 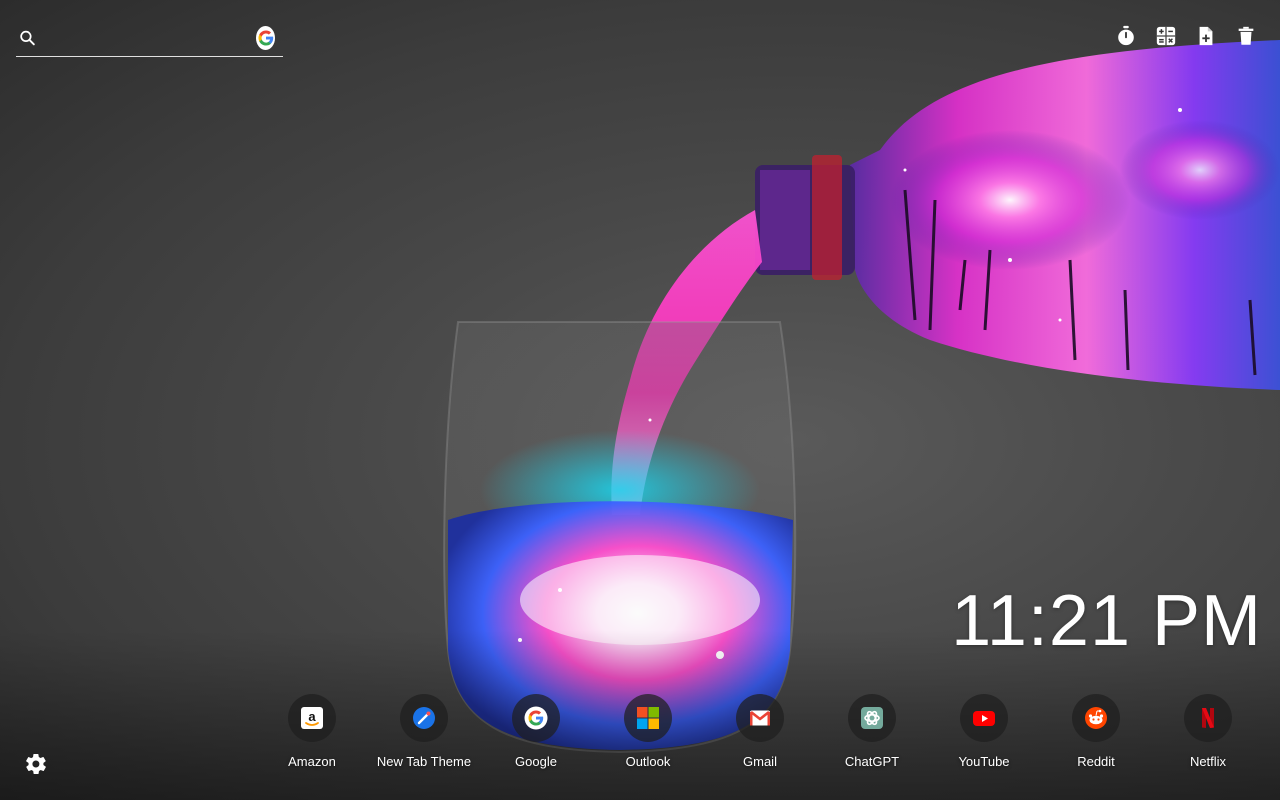 I want to click on trash-icon, so click(x=1246, y=36).